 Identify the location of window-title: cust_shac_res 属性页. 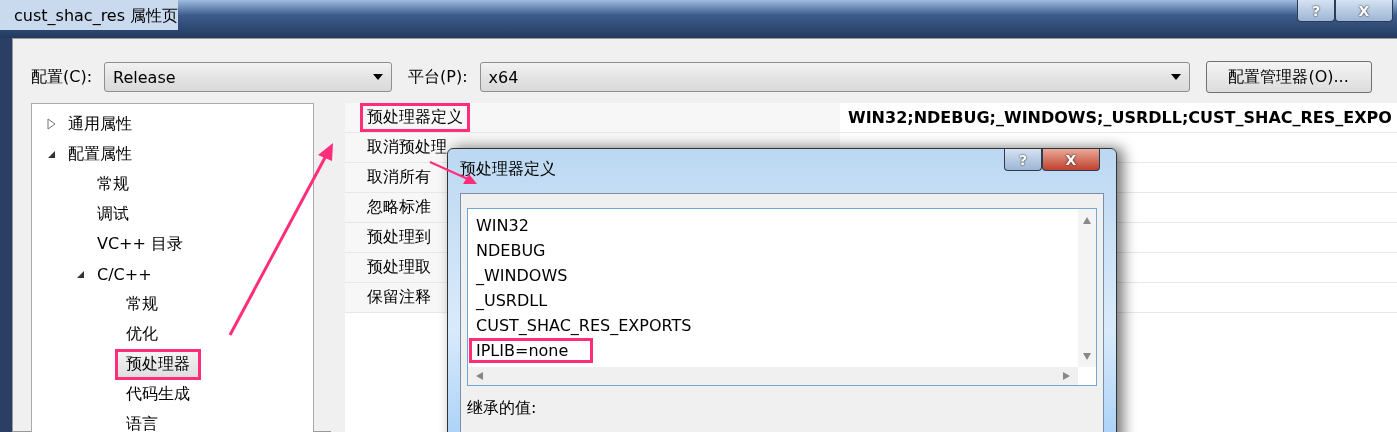
(89, 15).